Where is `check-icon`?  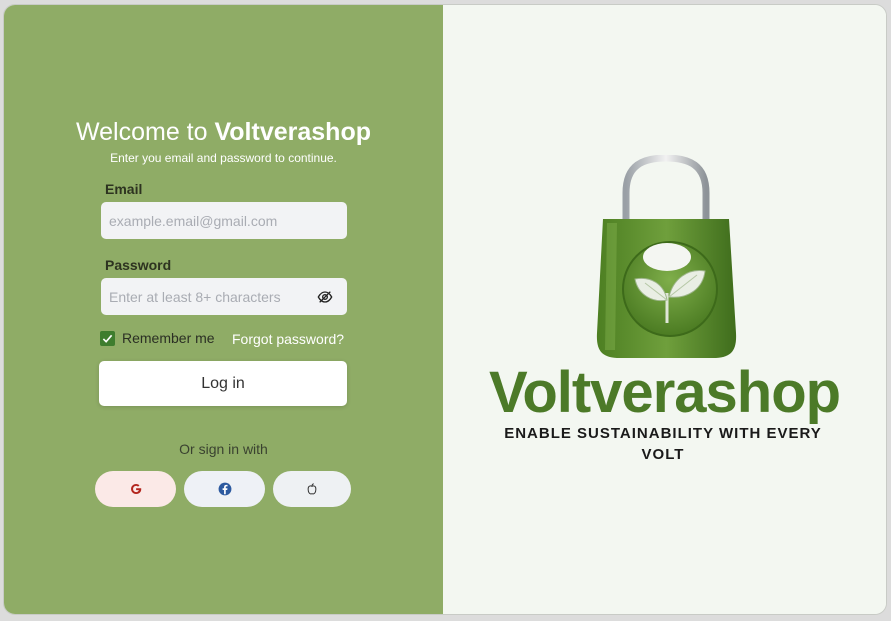
check-icon is located at coordinates (107, 338).